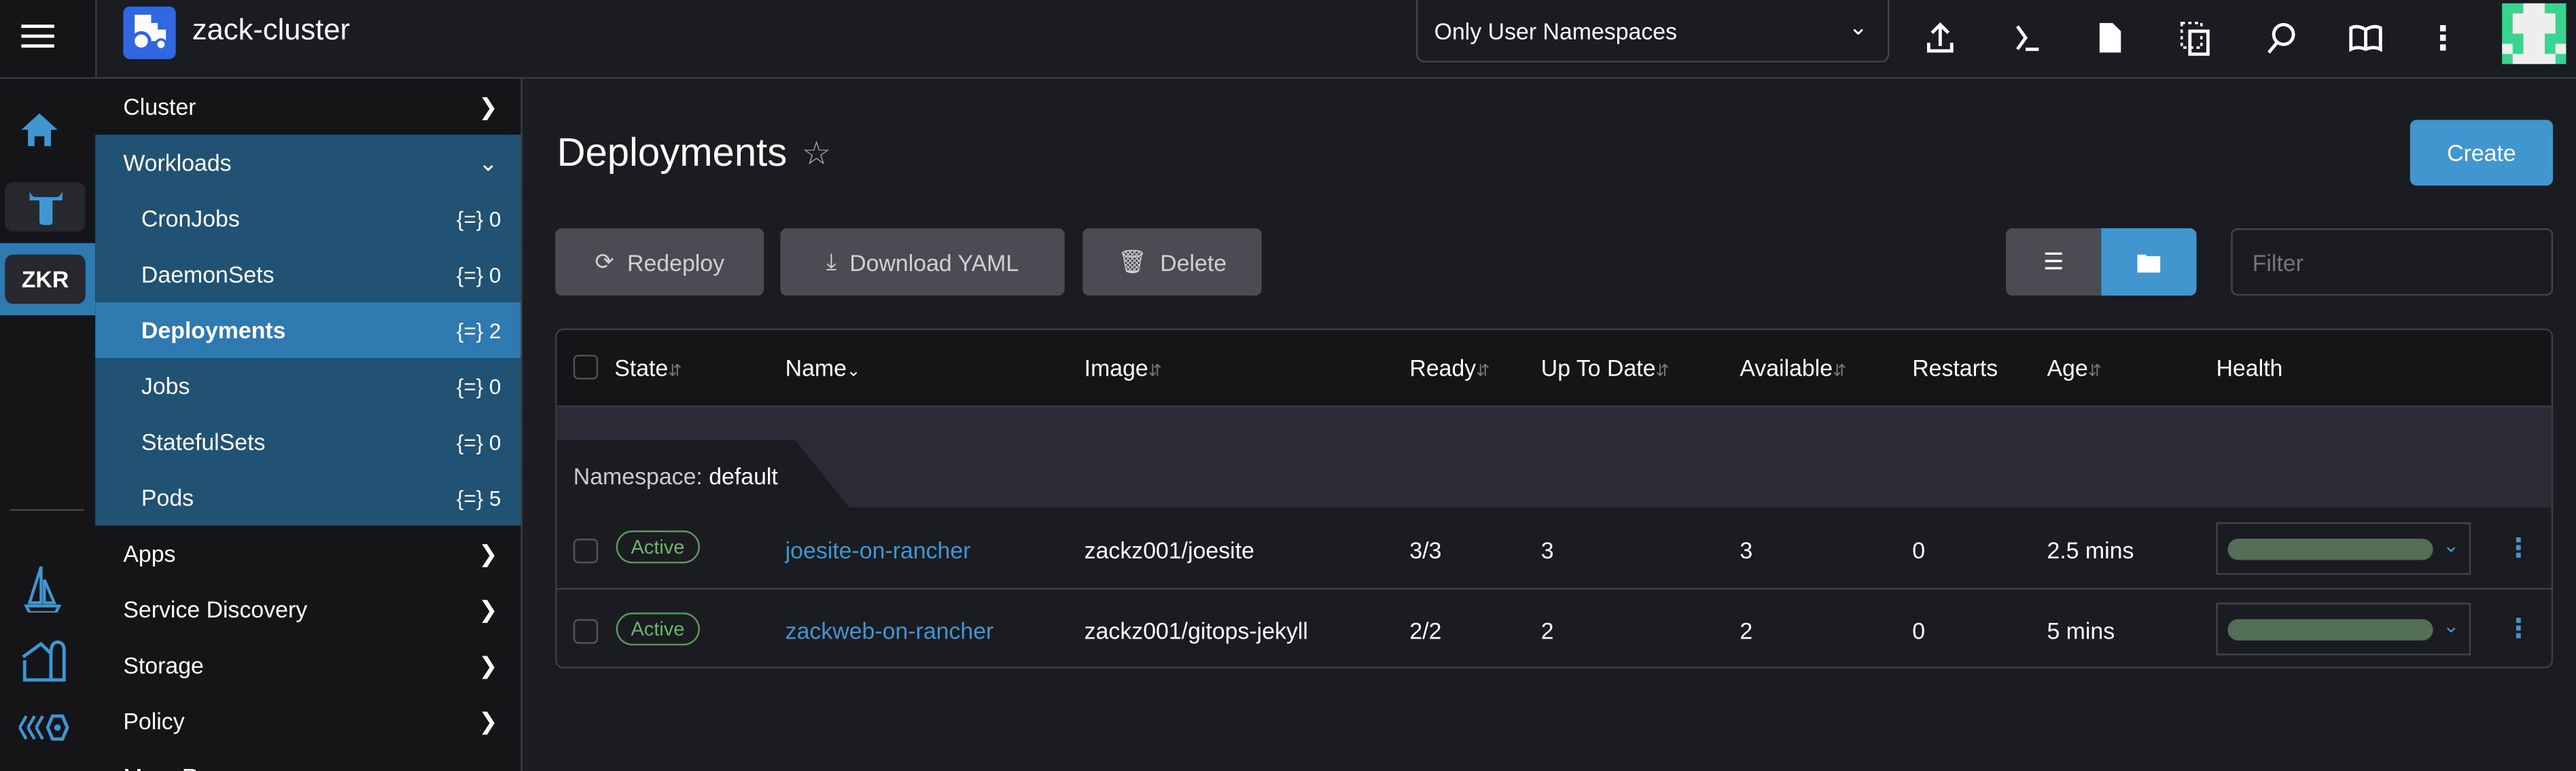 This screenshot has height=771, width=2576. Describe the element at coordinates (308, 665) in the screenshot. I see `nav-group-storage: Storage ❯` at that location.